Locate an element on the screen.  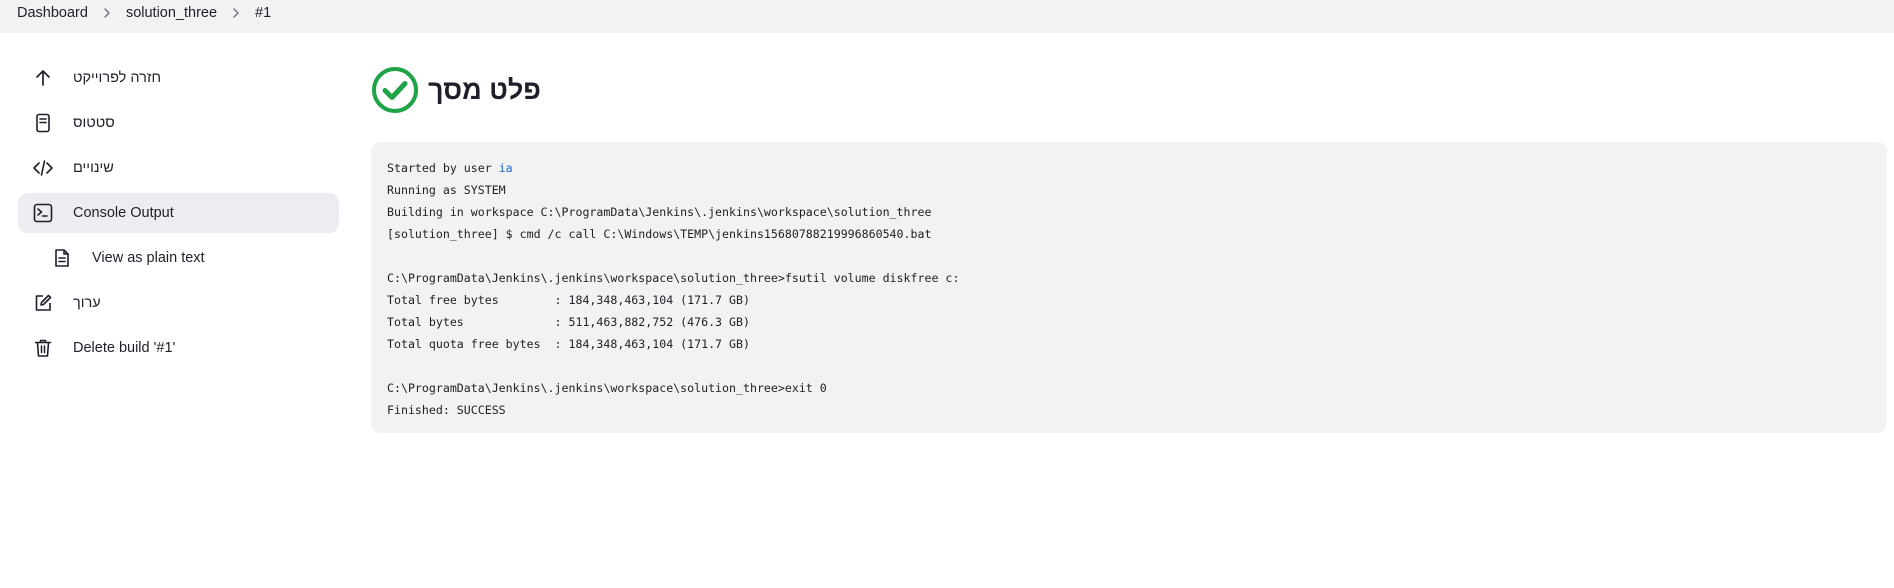
console-started-by: Started by user is located at coordinates (443, 168).